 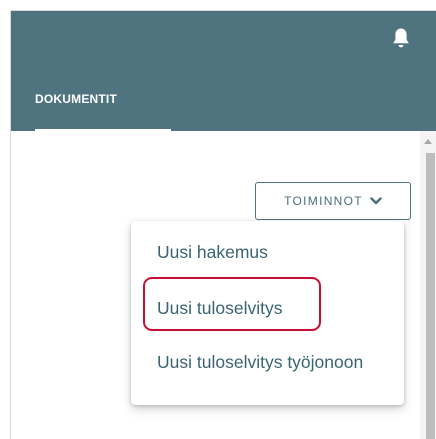 I want to click on chevron-down-icon, so click(x=376, y=201).